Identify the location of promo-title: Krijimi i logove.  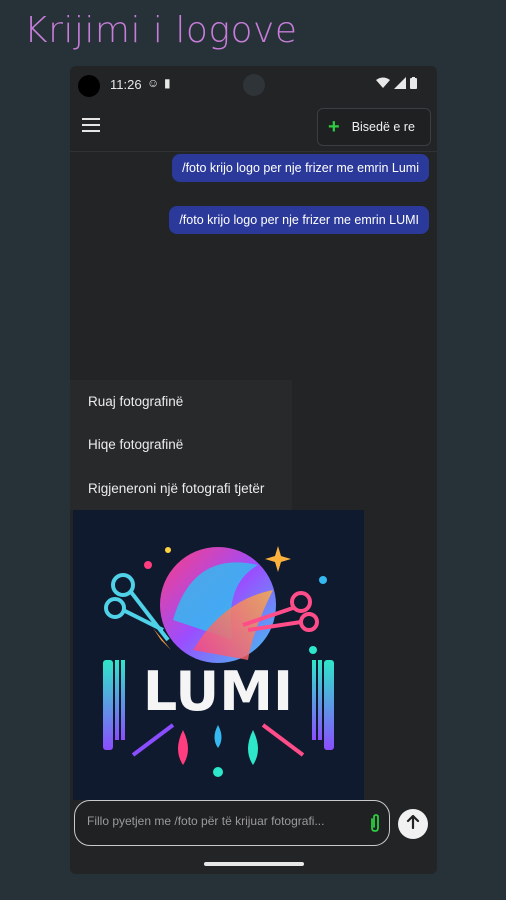
(161, 30).